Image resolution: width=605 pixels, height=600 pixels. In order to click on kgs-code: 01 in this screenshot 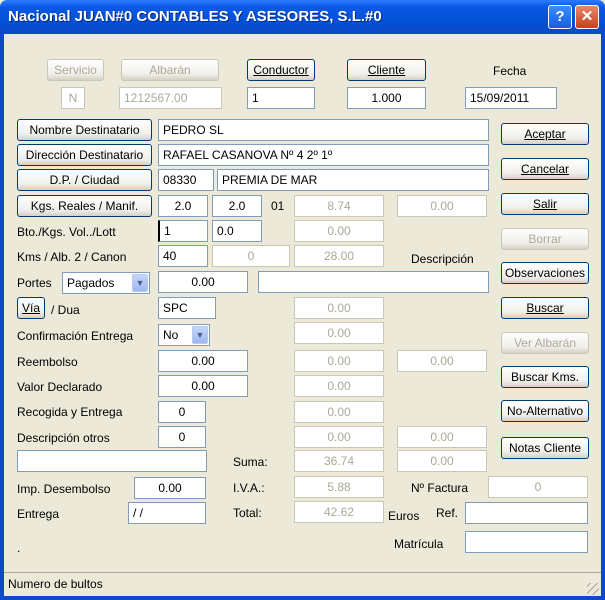, I will do `click(278, 206)`.